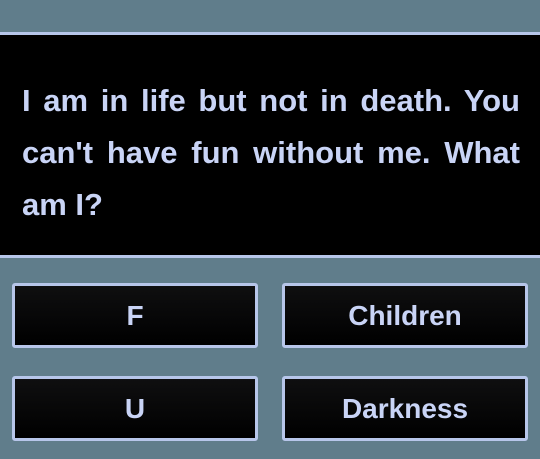  I want to click on answer-label-darkness: Darkness, so click(405, 408).